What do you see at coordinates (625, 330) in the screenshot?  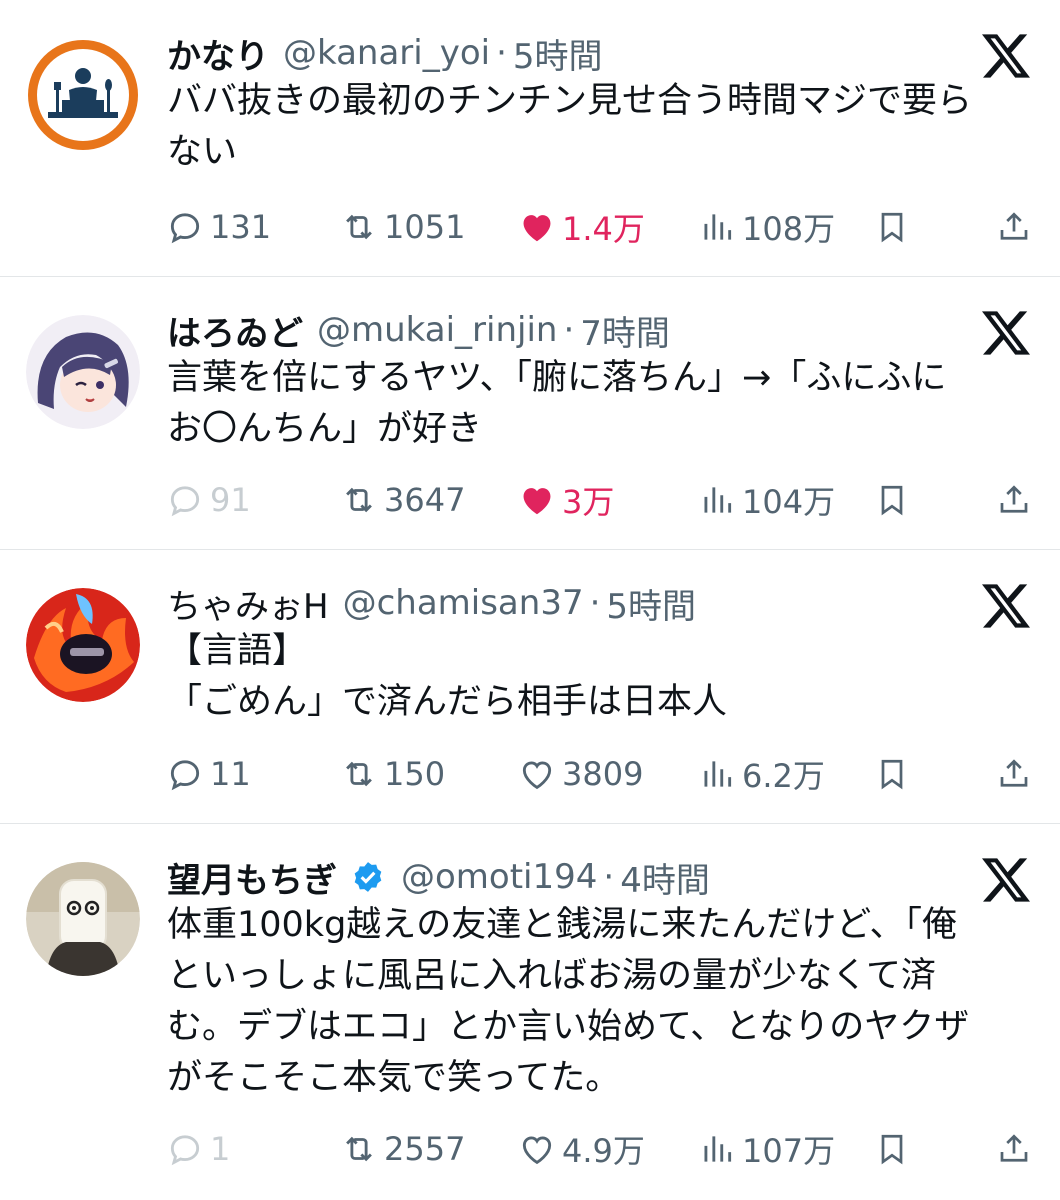 I see `timestamp: 7時間` at bounding box center [625, 330].